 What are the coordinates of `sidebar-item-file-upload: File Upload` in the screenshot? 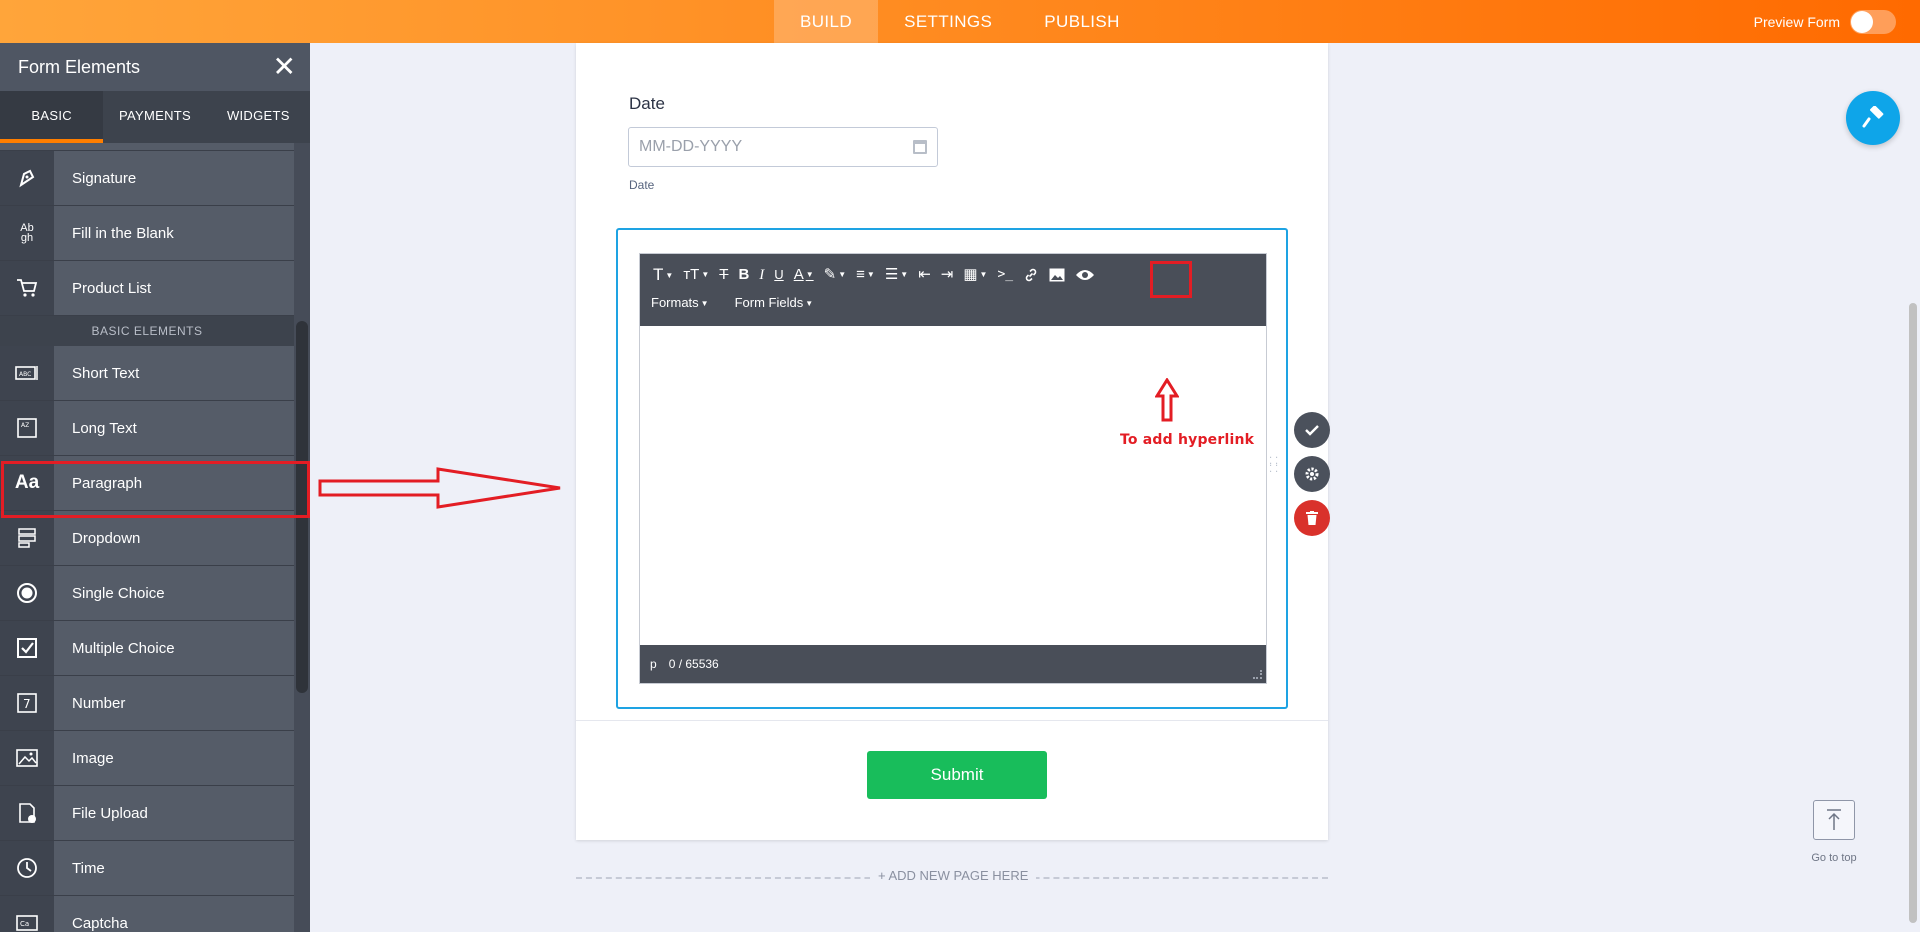 It's located at (147, 813).